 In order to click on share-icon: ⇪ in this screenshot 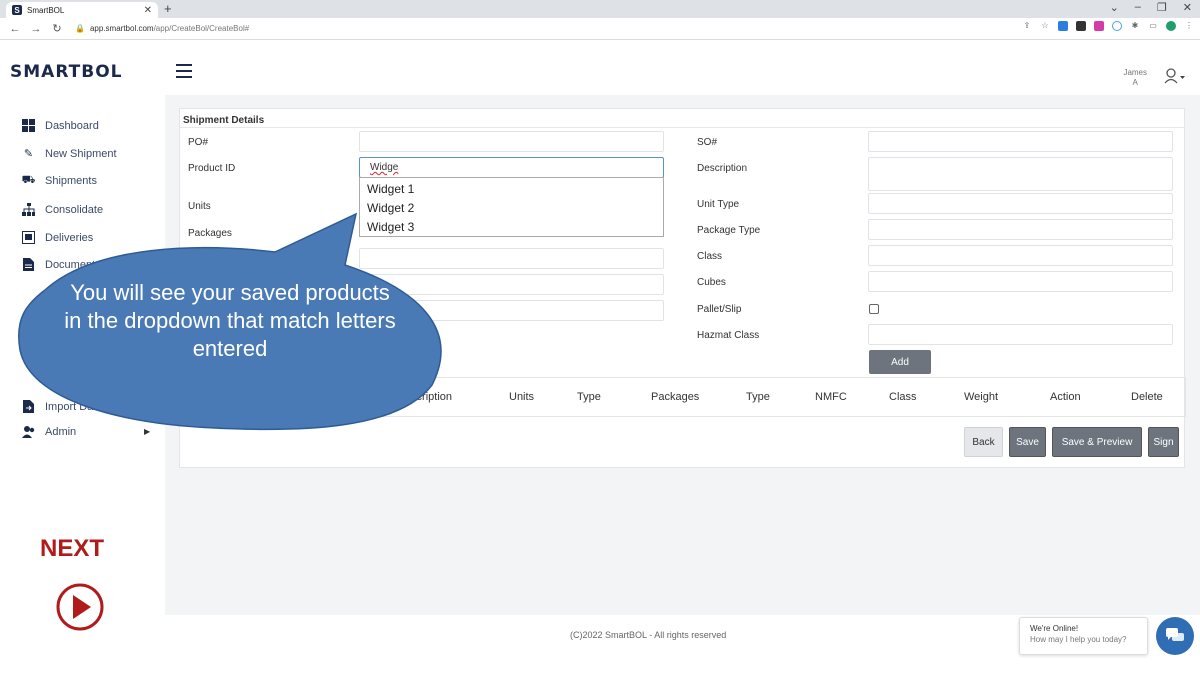, I will do `click(1027, 26)`.